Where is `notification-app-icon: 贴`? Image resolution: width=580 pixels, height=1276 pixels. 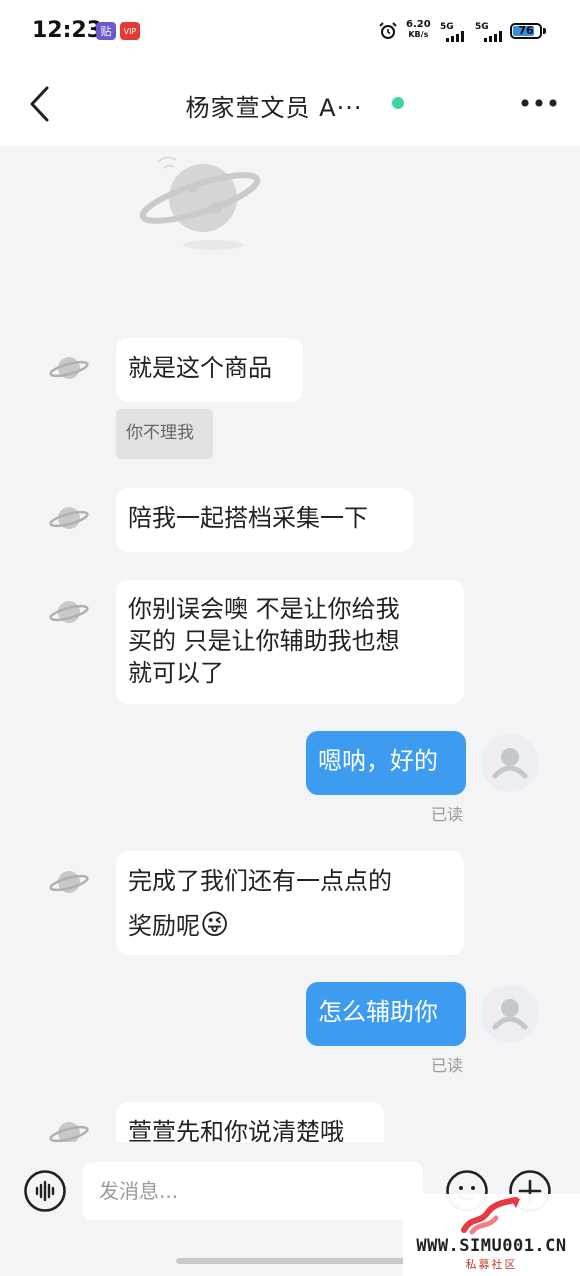 notification-app-icon: 贴 is located at coordinates (106, 31).